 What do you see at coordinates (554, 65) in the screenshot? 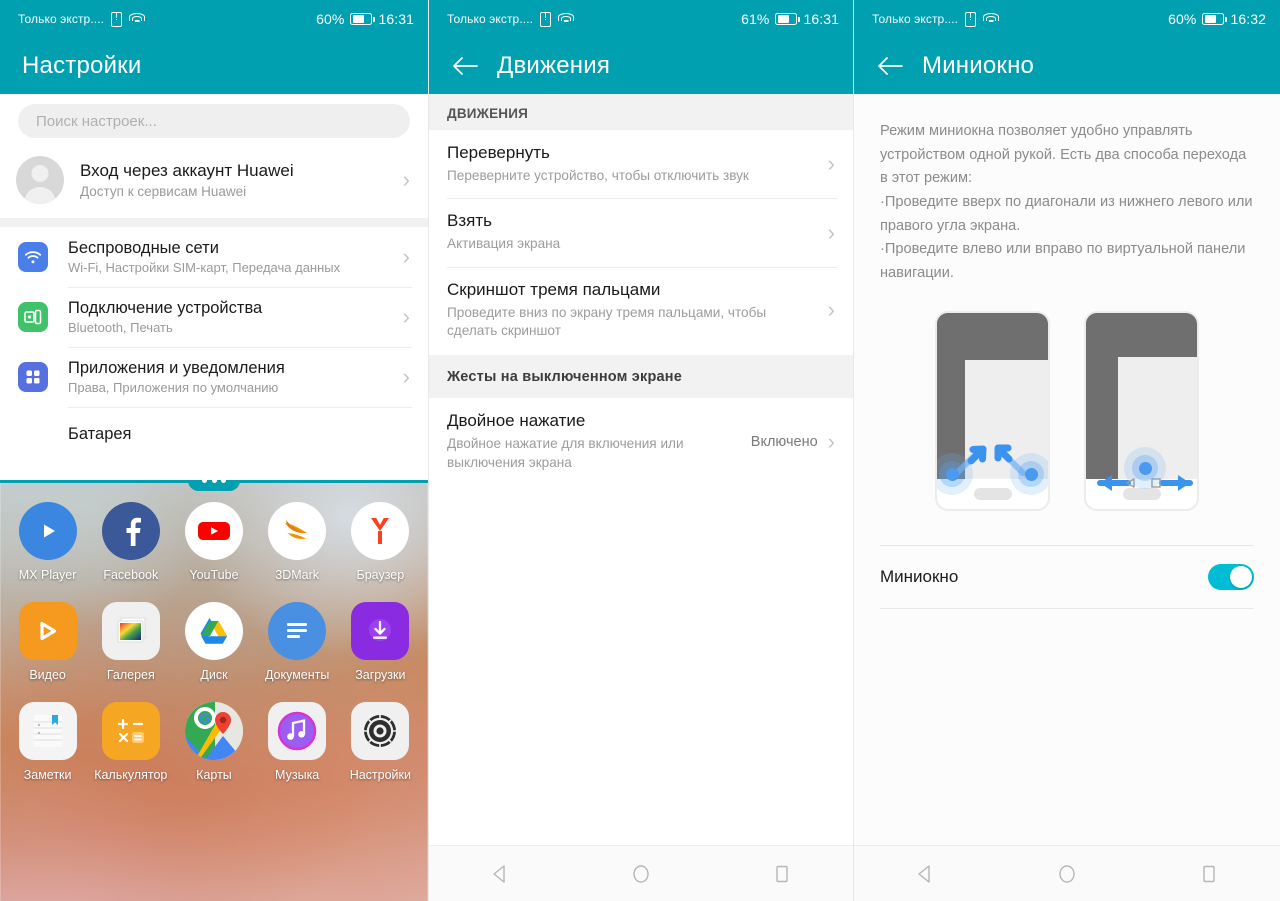
I see `page-title: Движения` at bounding box center [554, 65].